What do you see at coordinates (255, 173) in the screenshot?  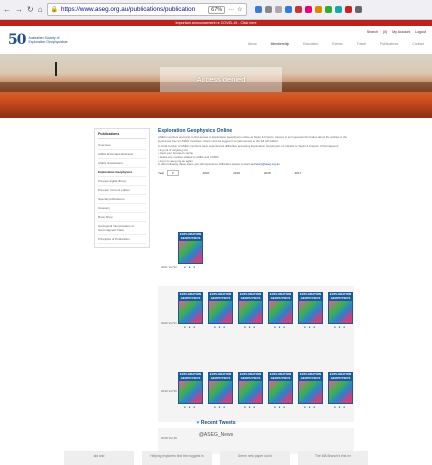 I see `year-filter: Year ▾ 2020 2019 2018 2017` at bounding box center [255, 173].